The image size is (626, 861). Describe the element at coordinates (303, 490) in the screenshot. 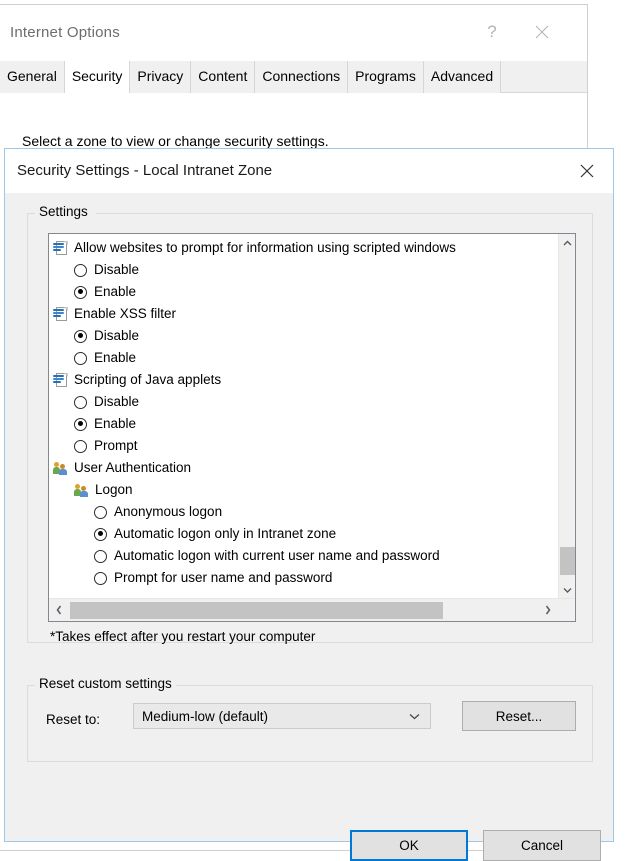

I see `list-item: Logon` at that location.